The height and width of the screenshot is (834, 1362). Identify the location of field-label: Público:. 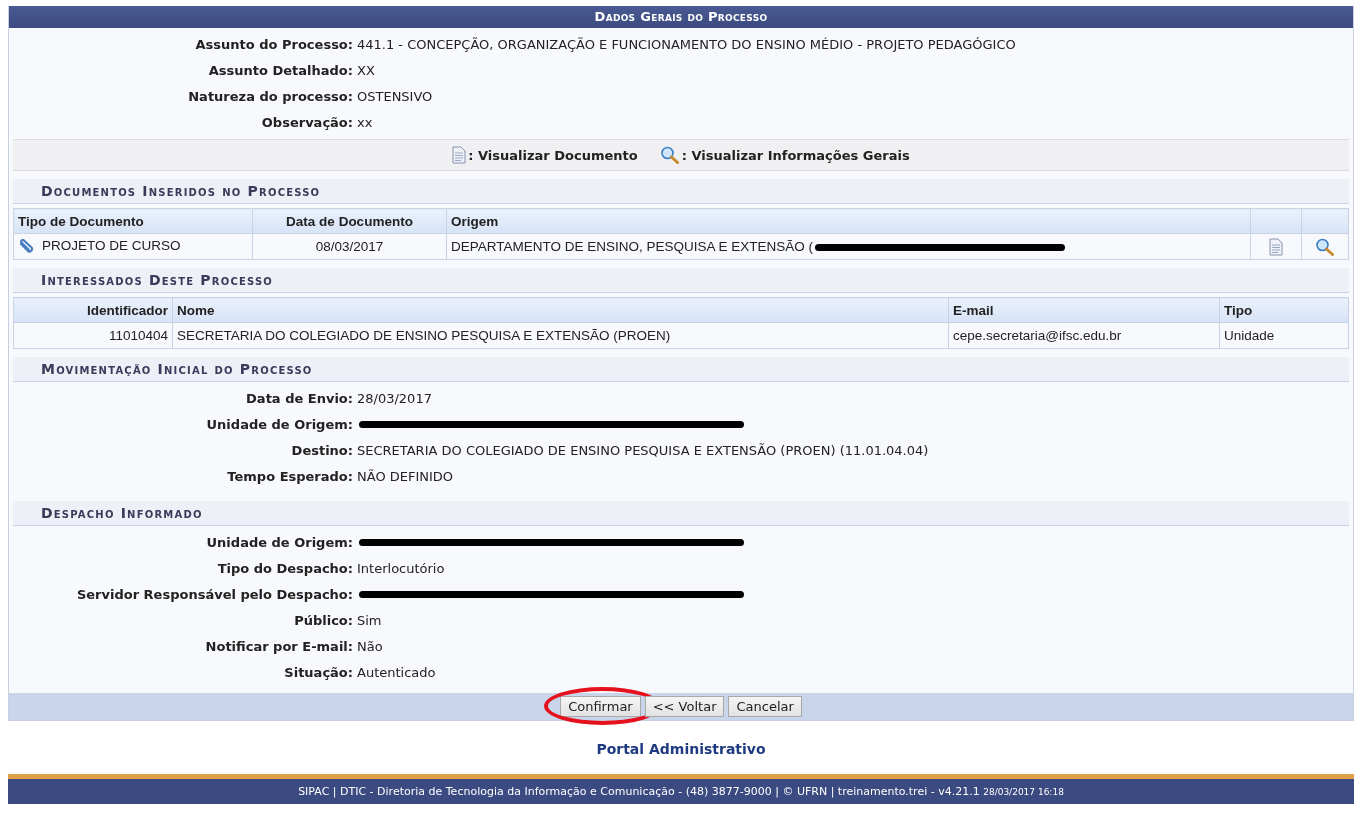
(323, 620).